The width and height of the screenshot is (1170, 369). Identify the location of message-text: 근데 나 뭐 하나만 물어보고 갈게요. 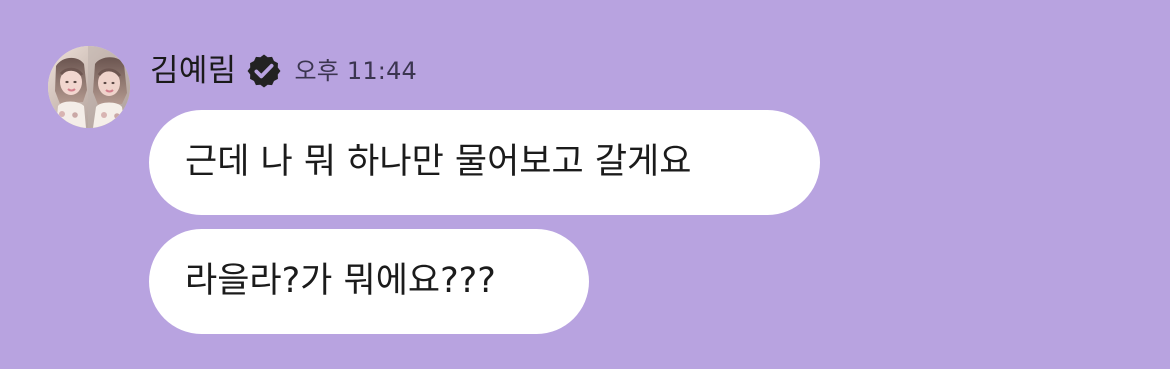
(438, 162).